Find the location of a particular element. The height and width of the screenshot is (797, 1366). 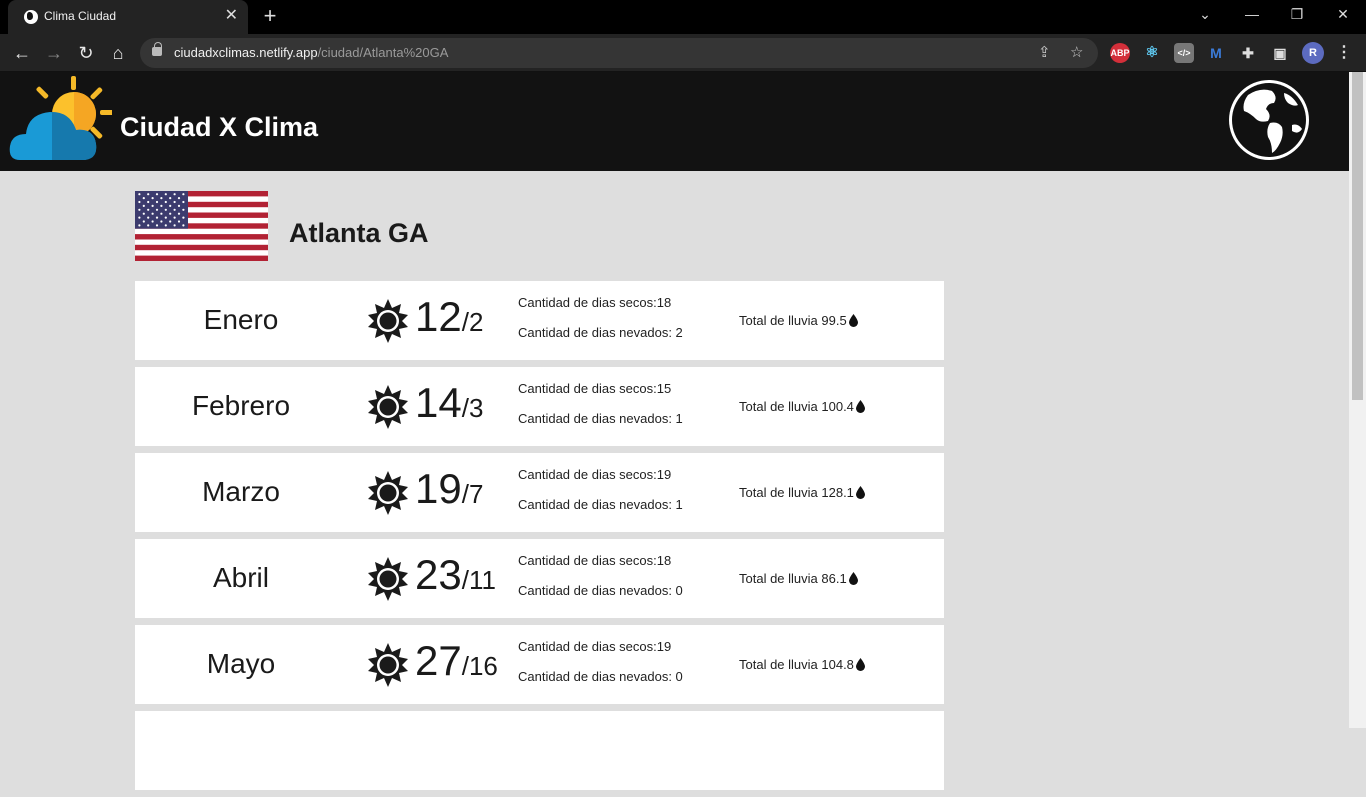

globe-favicon-icon is located at coordinates (31, 17).